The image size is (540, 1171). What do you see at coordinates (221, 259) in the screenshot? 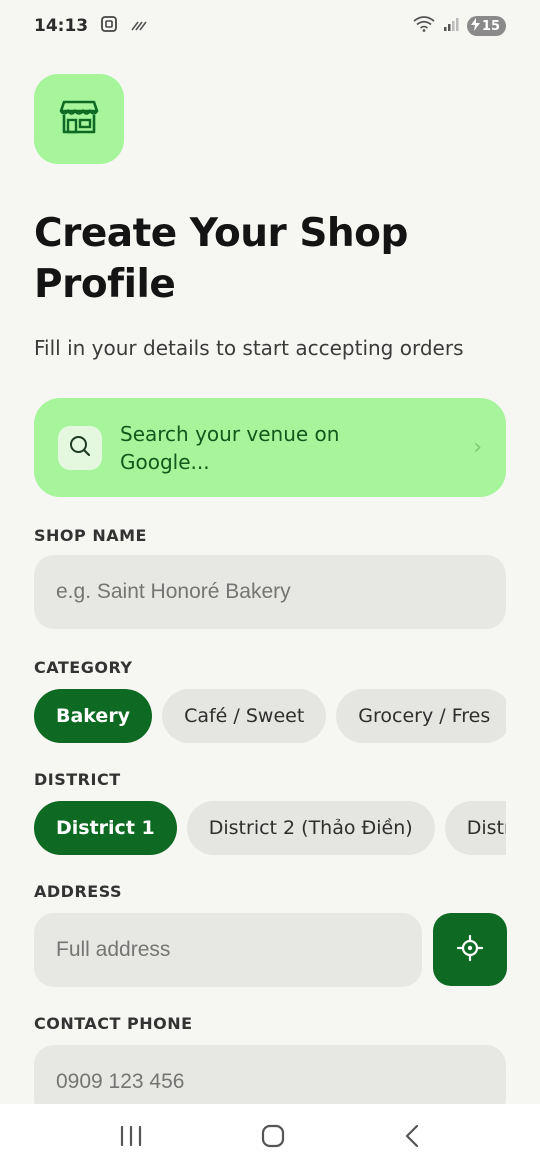
I see `page-title: Create Your Shop Profile` at bounding box center [221, 259].